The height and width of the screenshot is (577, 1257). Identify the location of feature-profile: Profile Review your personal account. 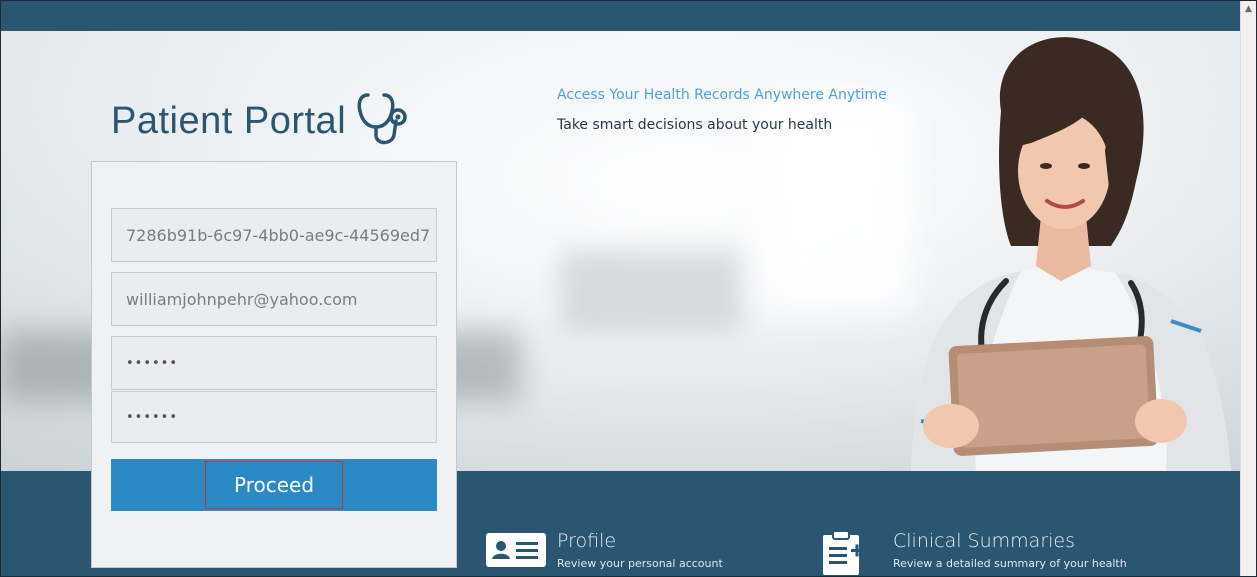
(604, 550).